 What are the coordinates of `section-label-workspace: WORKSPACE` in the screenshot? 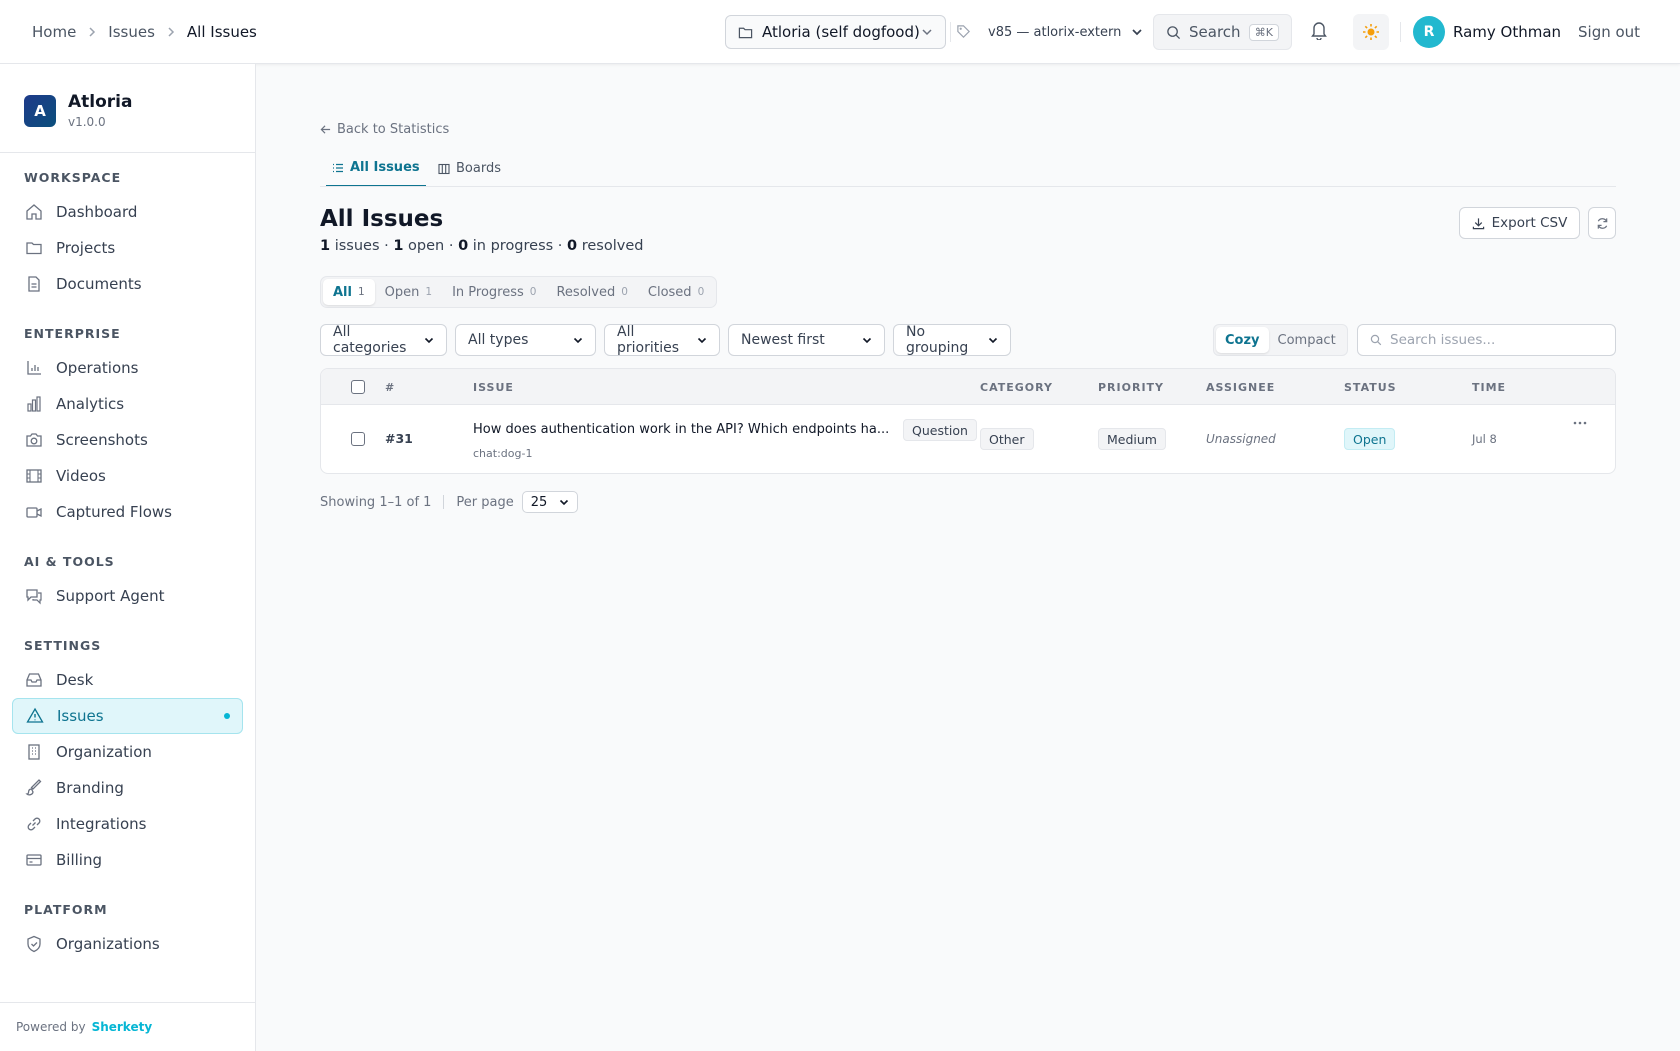 It's located at (73, 177).